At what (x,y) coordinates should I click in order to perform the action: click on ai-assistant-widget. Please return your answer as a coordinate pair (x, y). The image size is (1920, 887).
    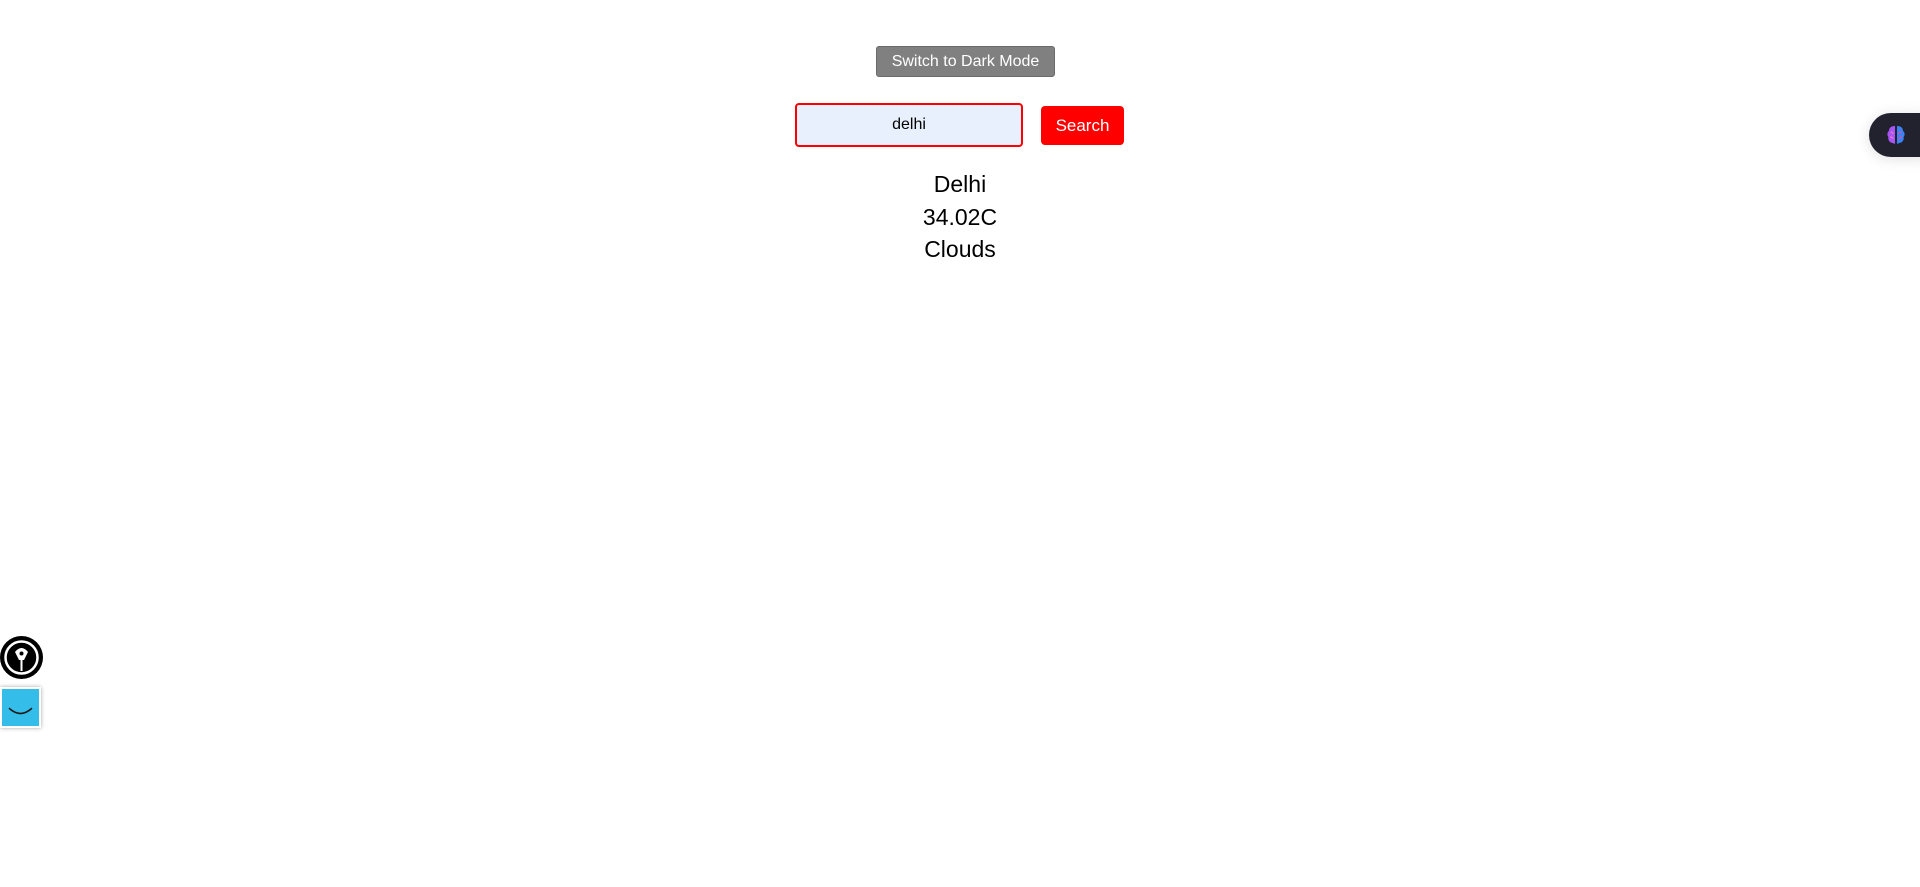
    Looking at the image, I should click on (1894, 135).